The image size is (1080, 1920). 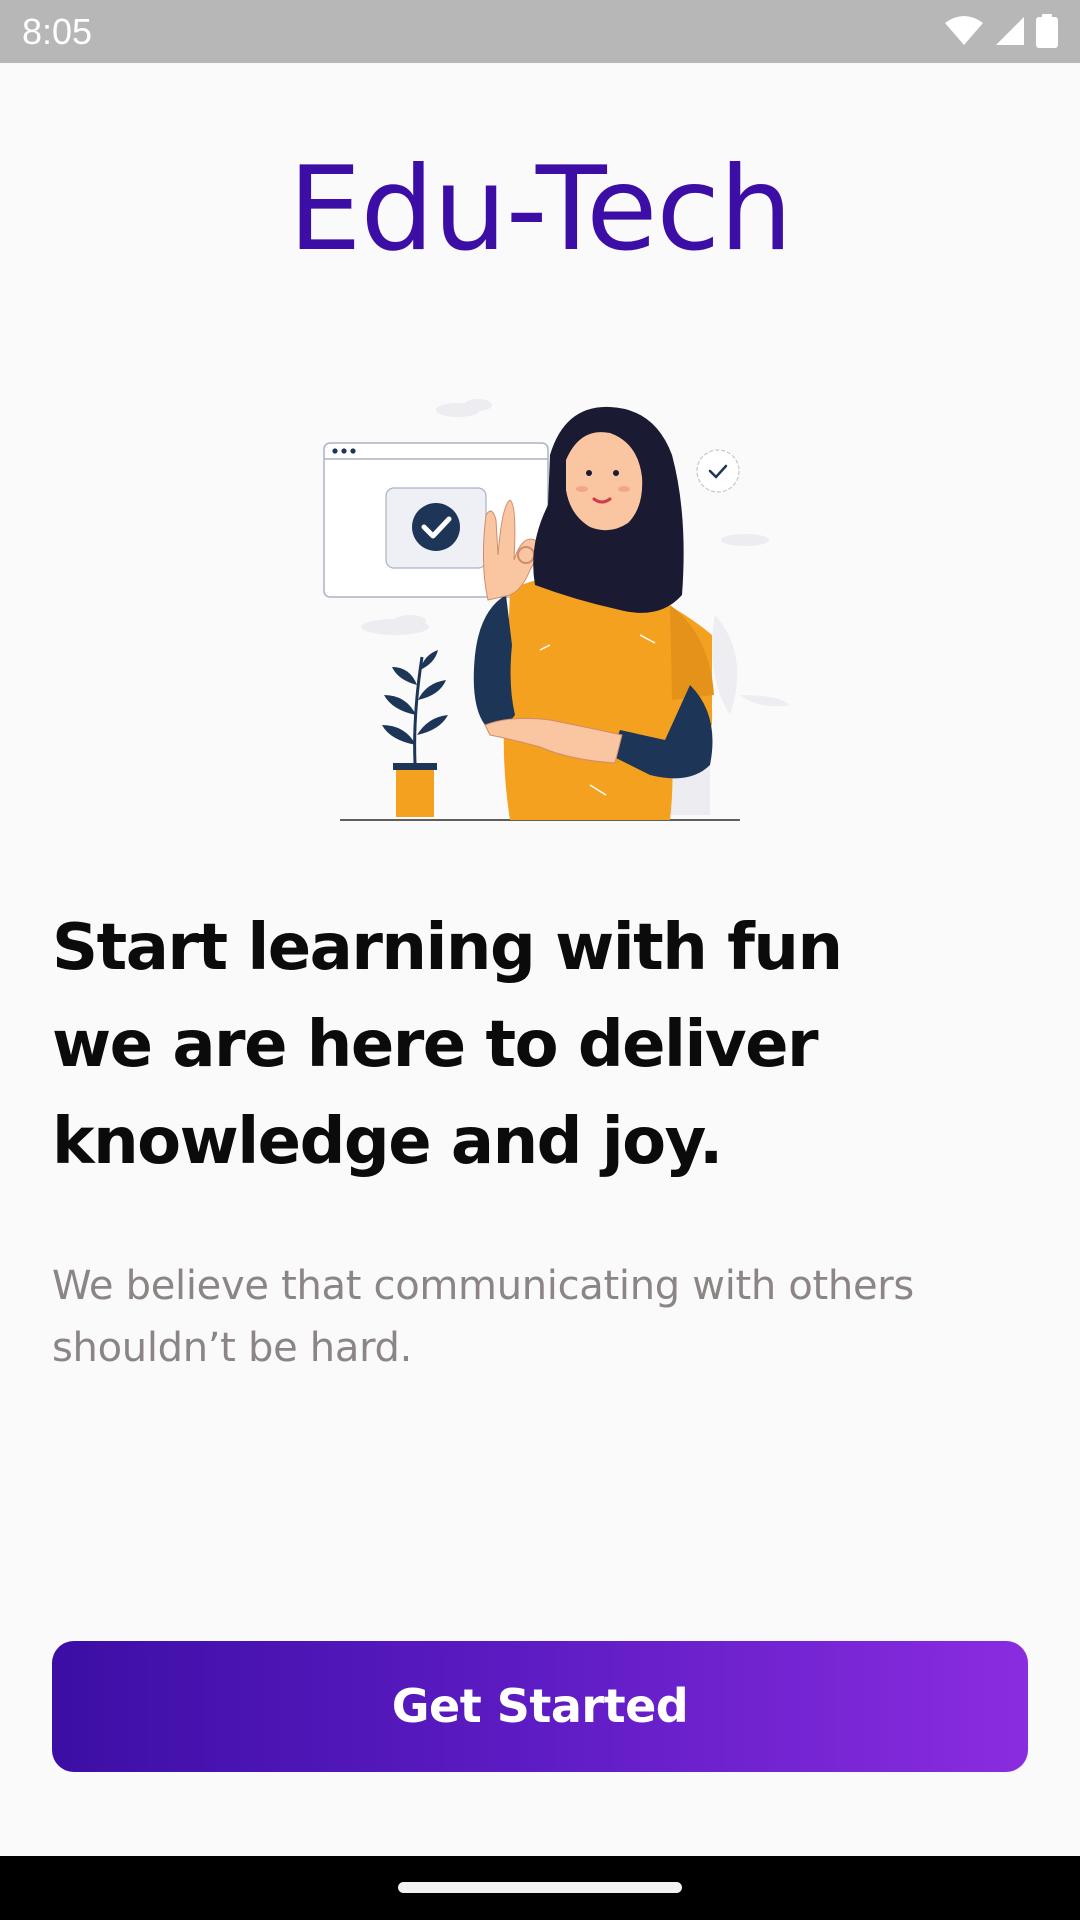 What do you see at coordinates (540, 31) in the screenshot?
I see `status-bar: 8:05` at bounding box center [540, 31].